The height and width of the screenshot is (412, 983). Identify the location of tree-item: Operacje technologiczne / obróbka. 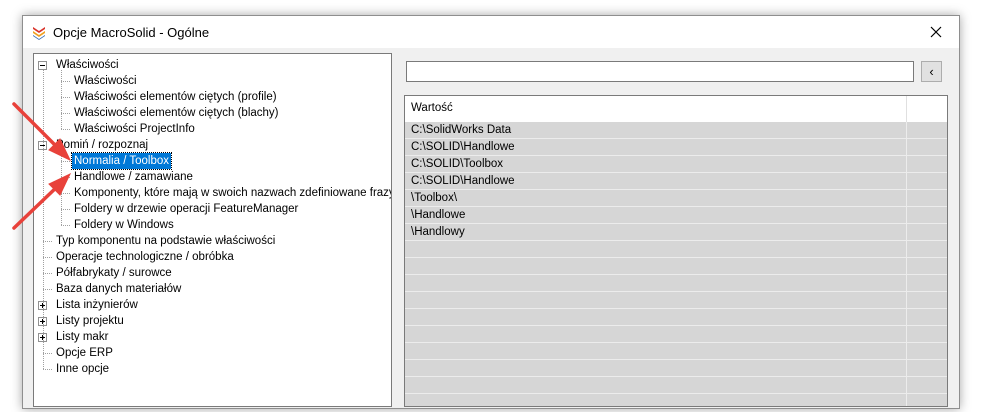
(145, 257).